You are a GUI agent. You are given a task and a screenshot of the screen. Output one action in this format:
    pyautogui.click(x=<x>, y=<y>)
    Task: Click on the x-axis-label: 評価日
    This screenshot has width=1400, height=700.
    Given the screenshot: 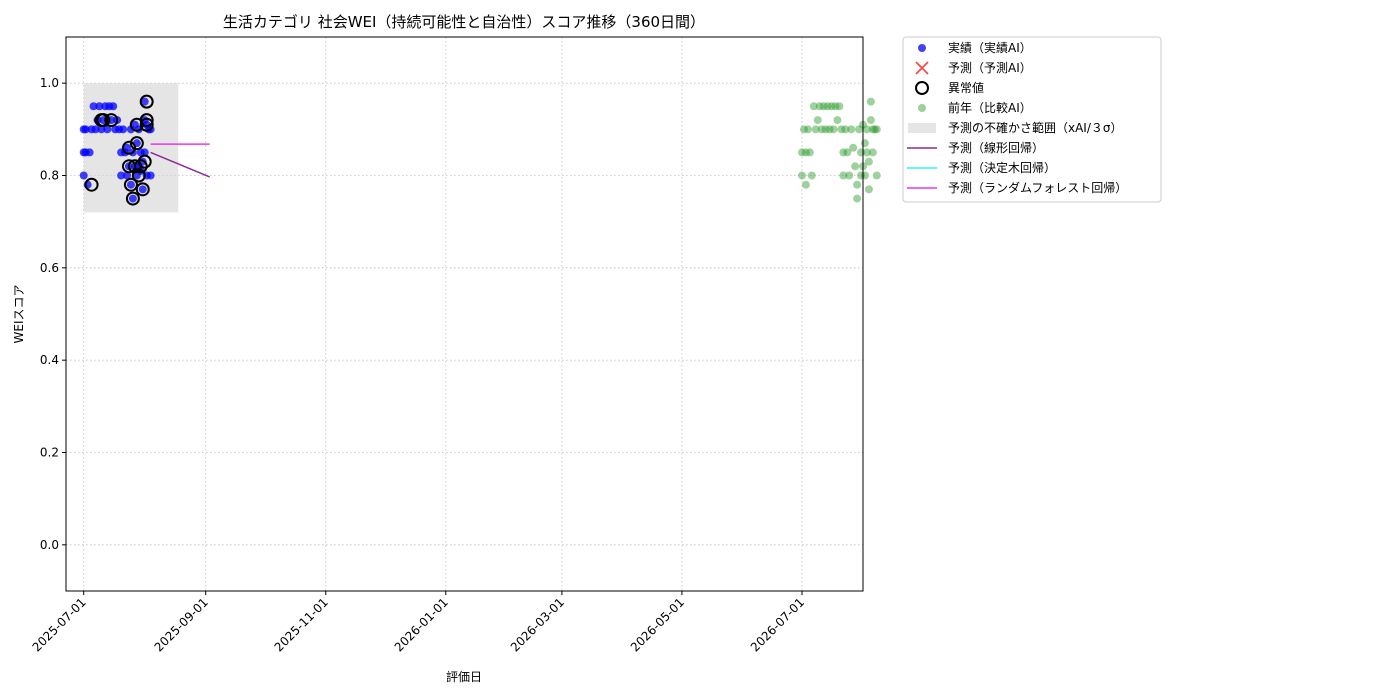 What is the action you would take?
    pyautogui.click(x=464, y=676)
    